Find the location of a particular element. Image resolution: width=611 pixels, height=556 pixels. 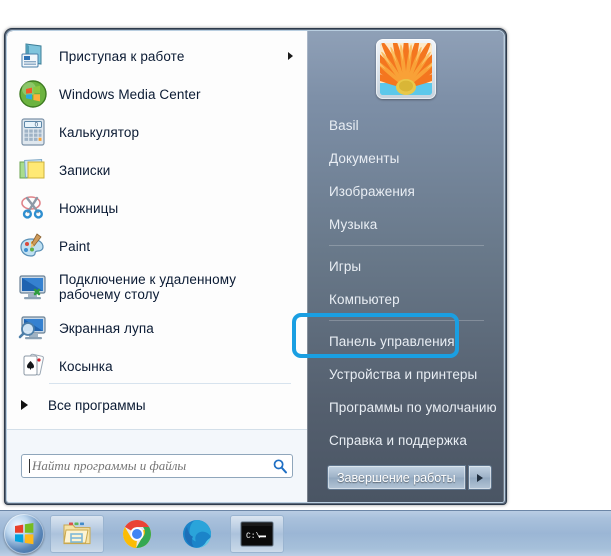

getting-started-icon is located at coordinates (33, 56).